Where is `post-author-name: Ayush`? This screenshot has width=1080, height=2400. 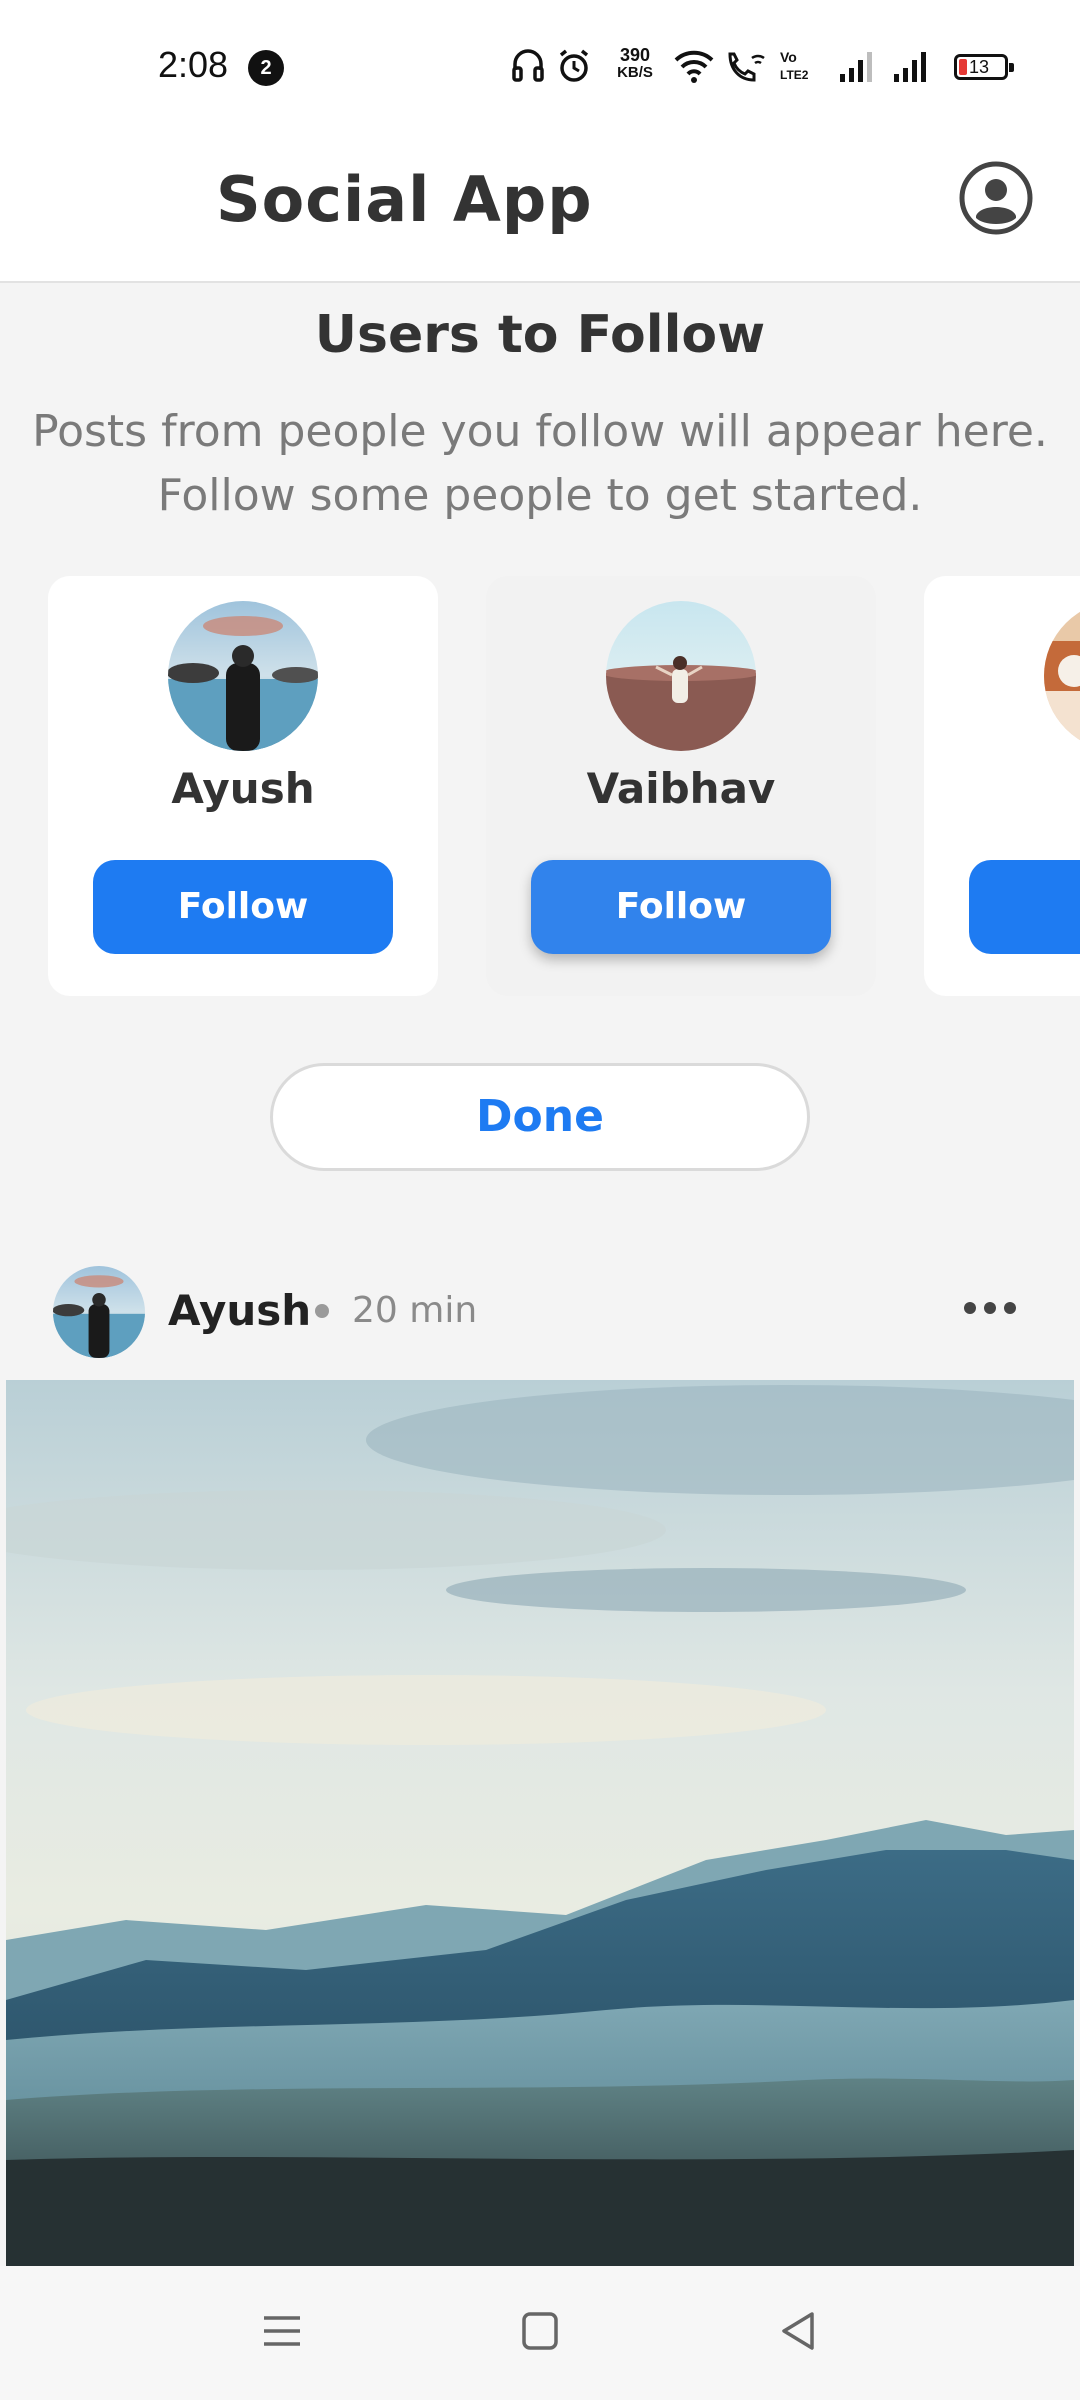
post-author-name: Ayush is located at coordinates (239, 1310).